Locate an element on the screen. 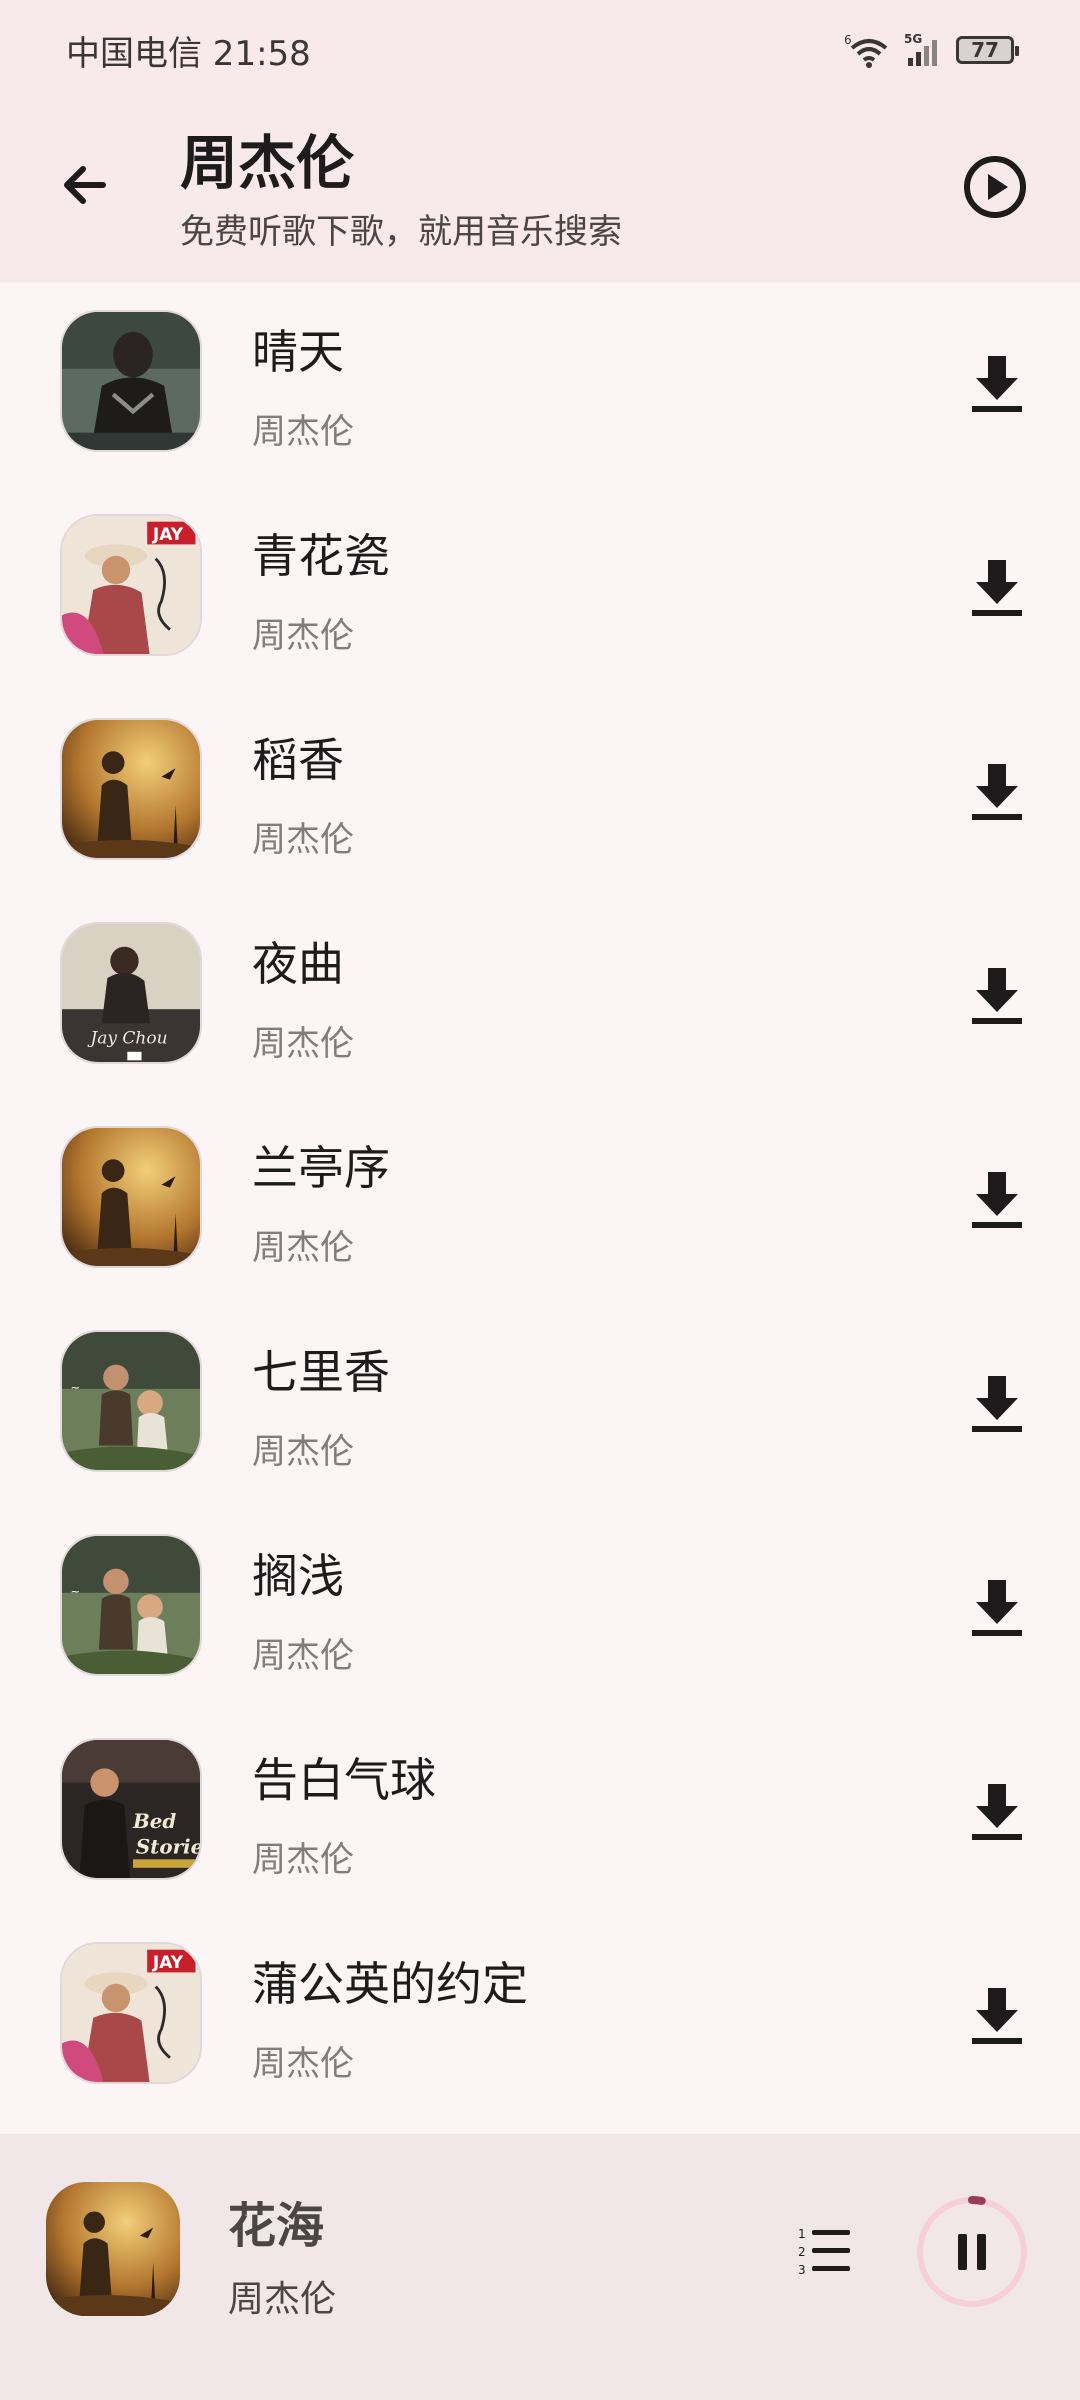 This screenshot has width=1080, height=2400. song-title: 青花瓷 is located at coordinates (321, 556).